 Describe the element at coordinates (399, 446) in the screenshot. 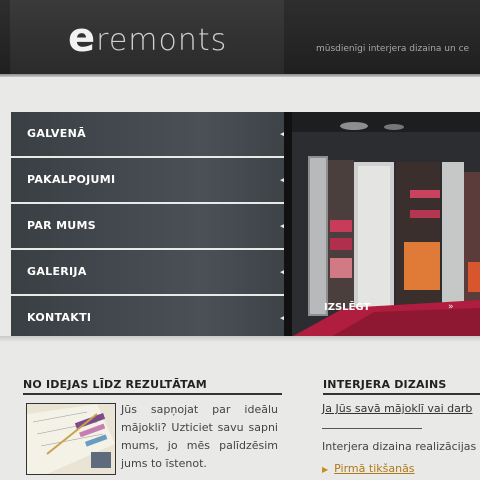

I see `interior-design-text: Interjera dizaina realizācijas` at that location.